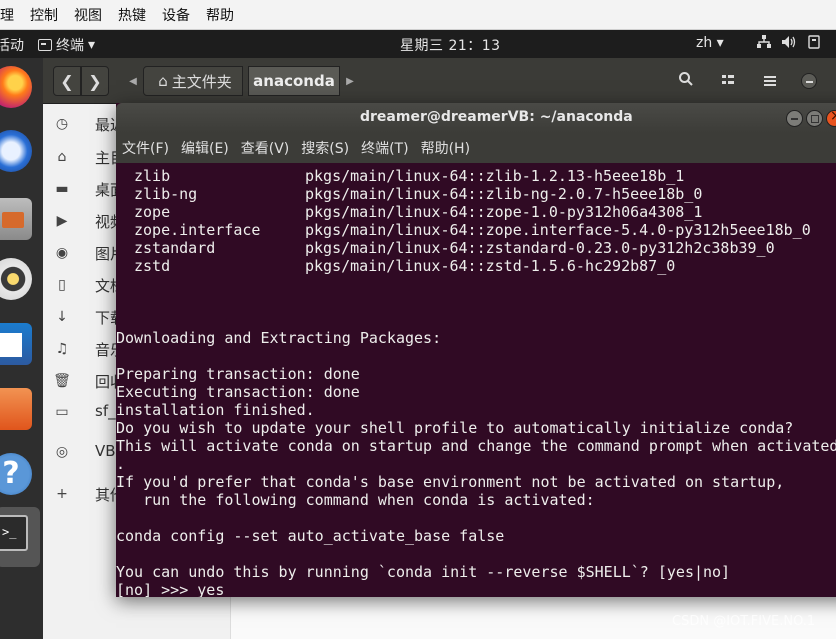 The image size is (836, 639). Describe the element at coordinates (62, 381) in the screenshot. I see `trash-icon: 🗑` at that location.